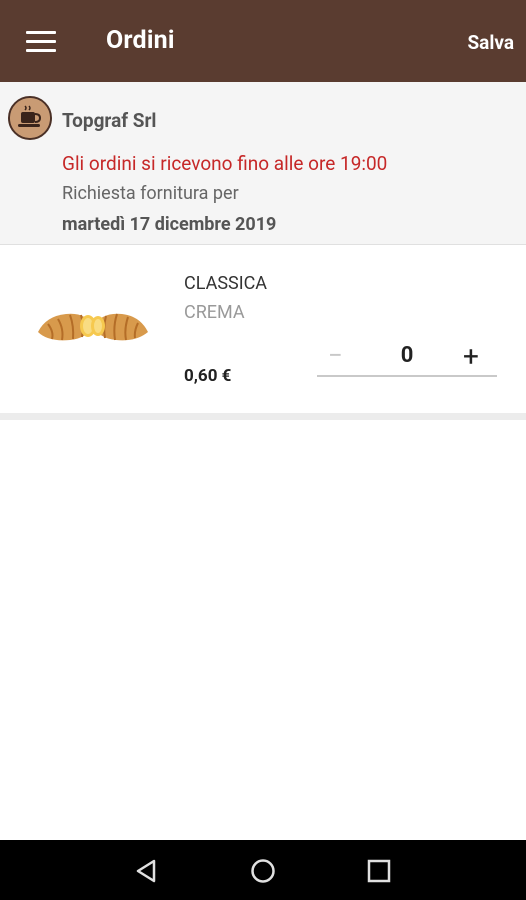  I want to click on croissant-image, so click(93, 326).